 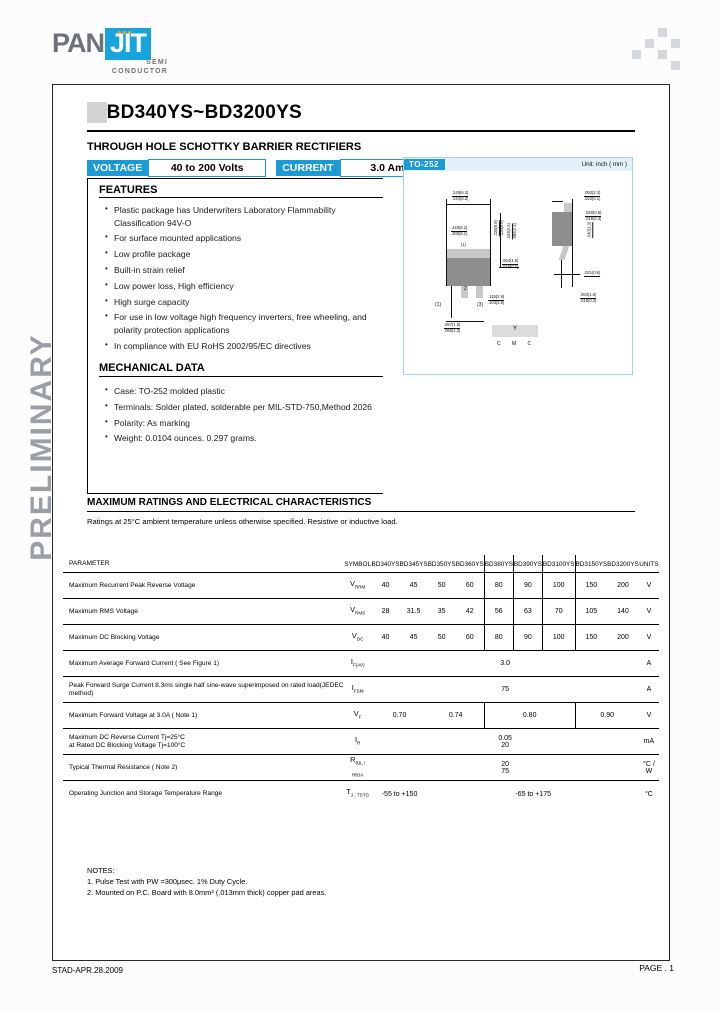 I want to click on row-value: -65 to +175, so click(x=533, y=793).